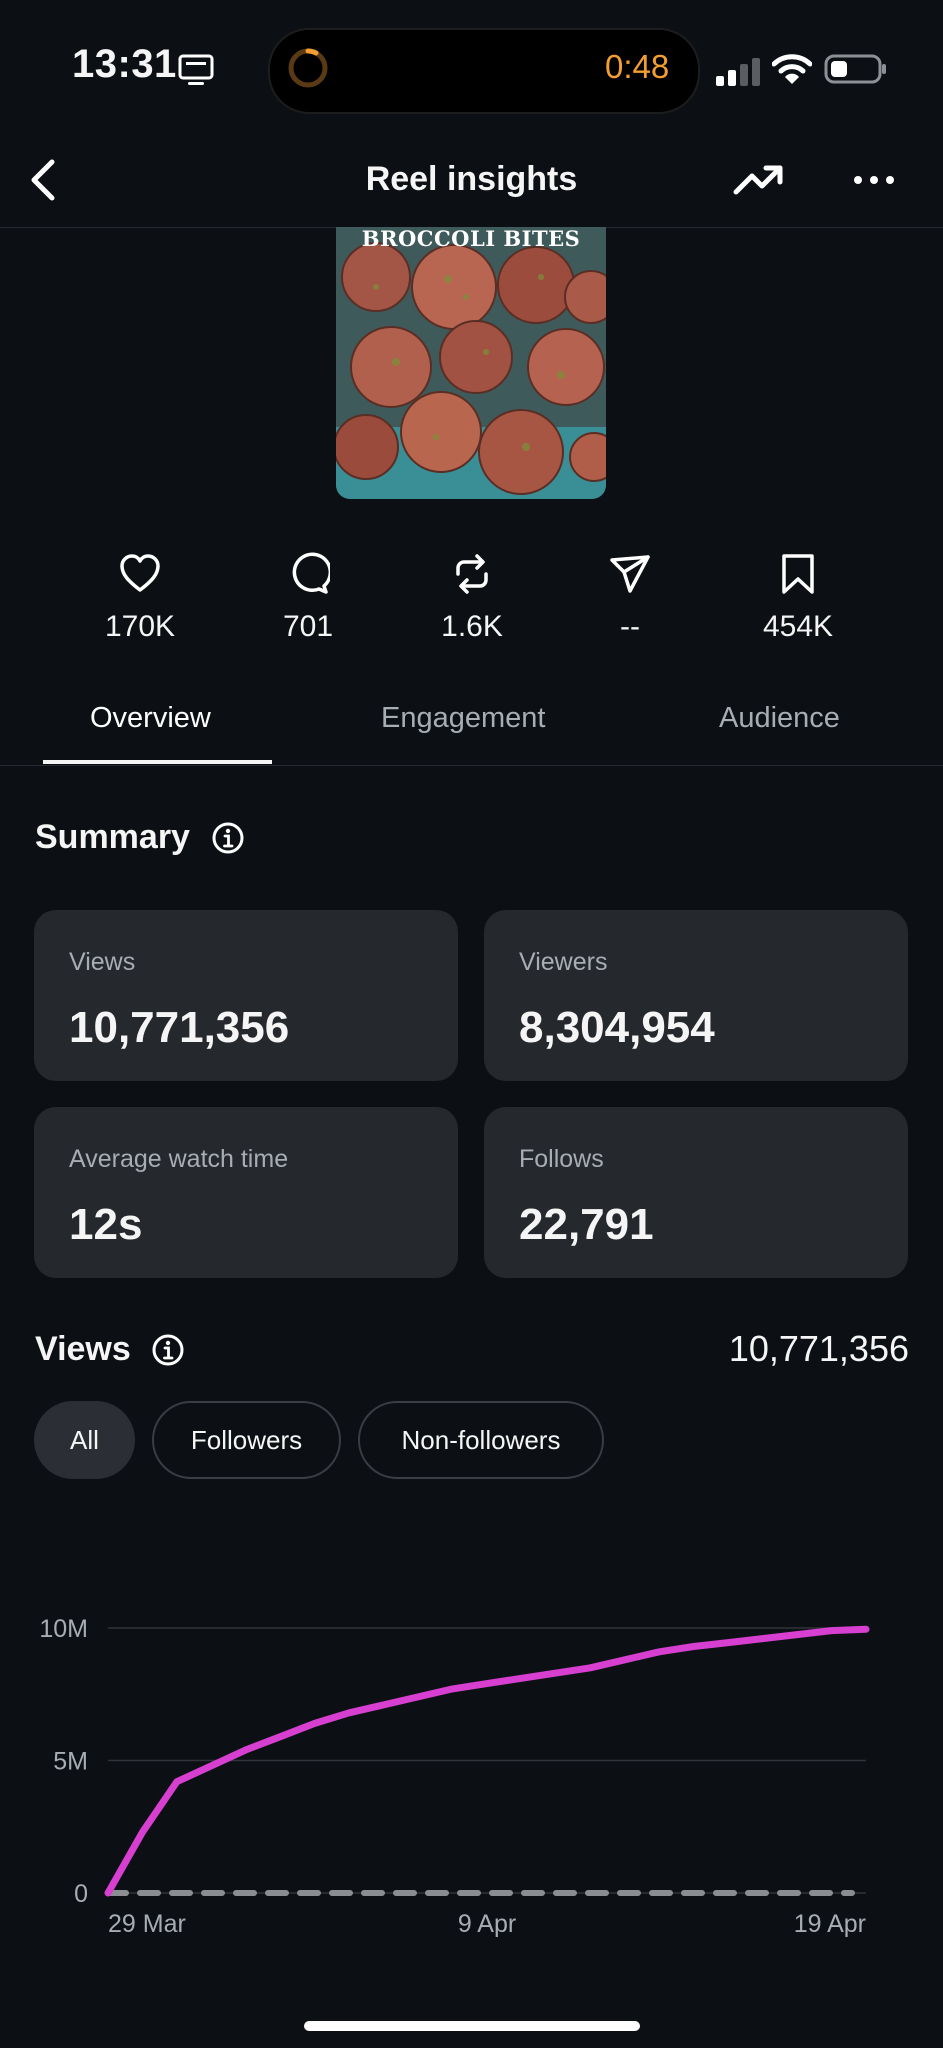 This screenshot has height=2048, width=943. Describe the element at coordinates (471, 363) in the screenshot. I see `reel-thumbnail` at that location.